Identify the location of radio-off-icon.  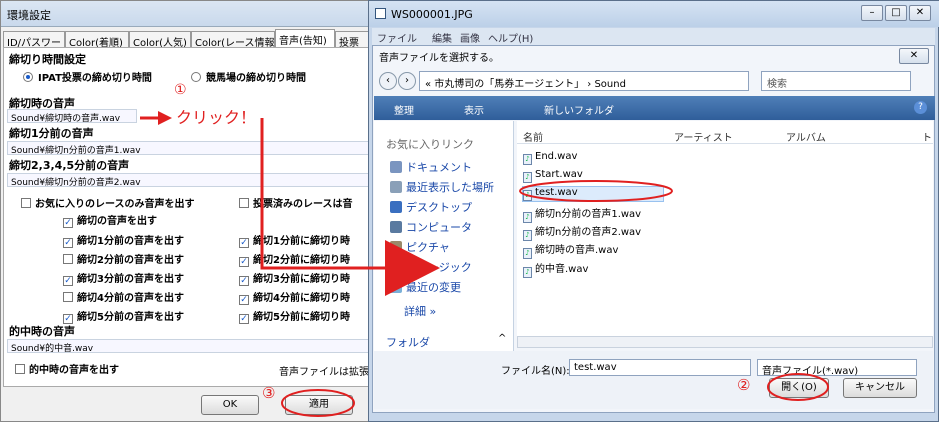
(196, 77).